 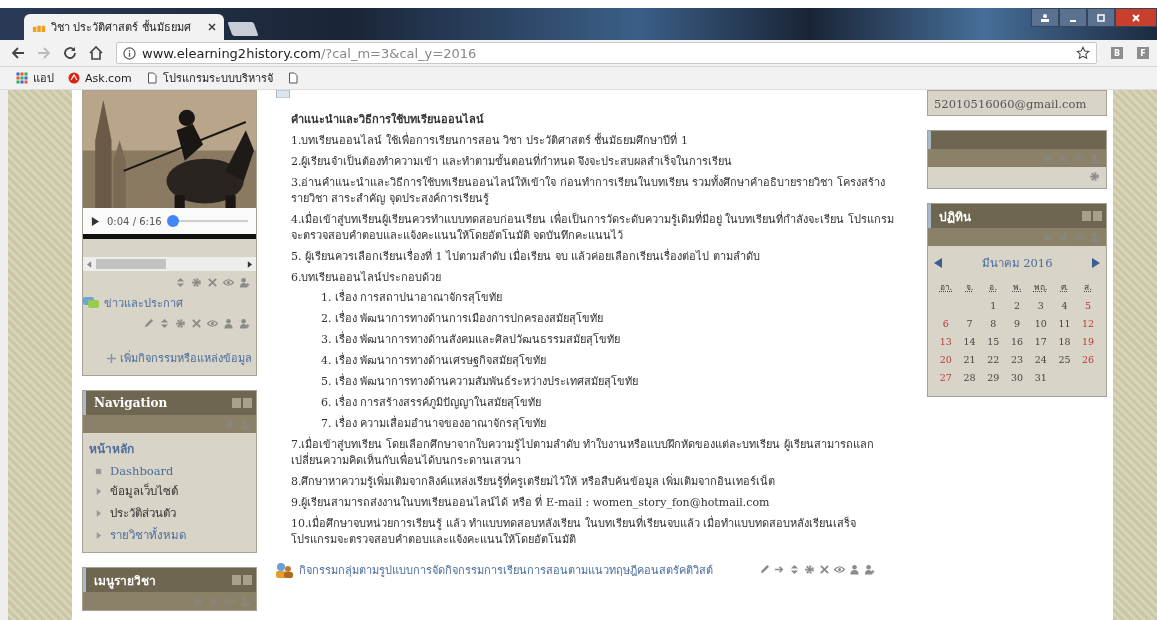 What do you see at coordinates (434, 424) in the screenshot?
I see `lesson-item: 7. เรื่อง ความเสื่อมอำนาจของอาณาจักรสุโขทัย` at bounding box center [434, 424].